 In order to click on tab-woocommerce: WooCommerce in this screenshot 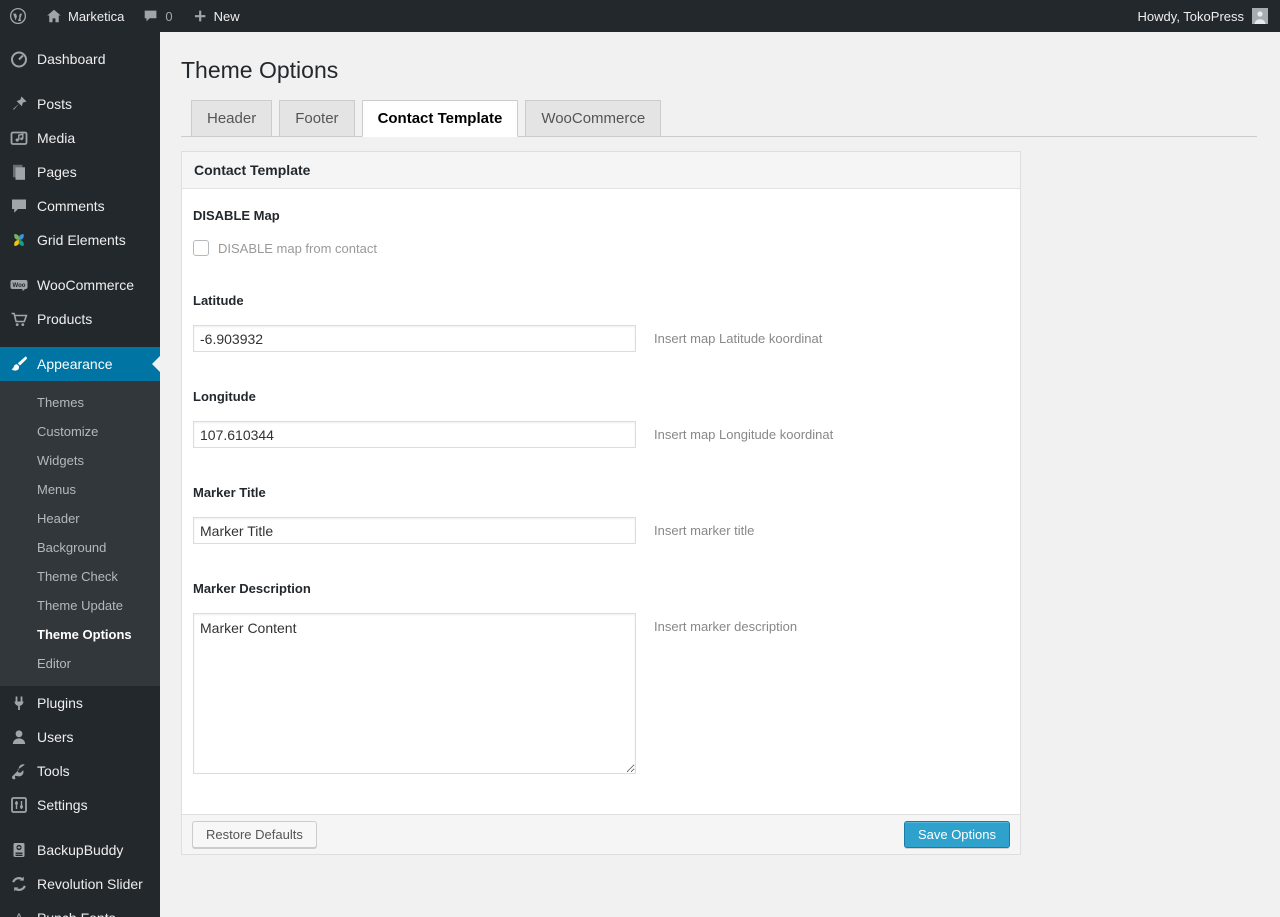, I will do `click(593, 118)`.